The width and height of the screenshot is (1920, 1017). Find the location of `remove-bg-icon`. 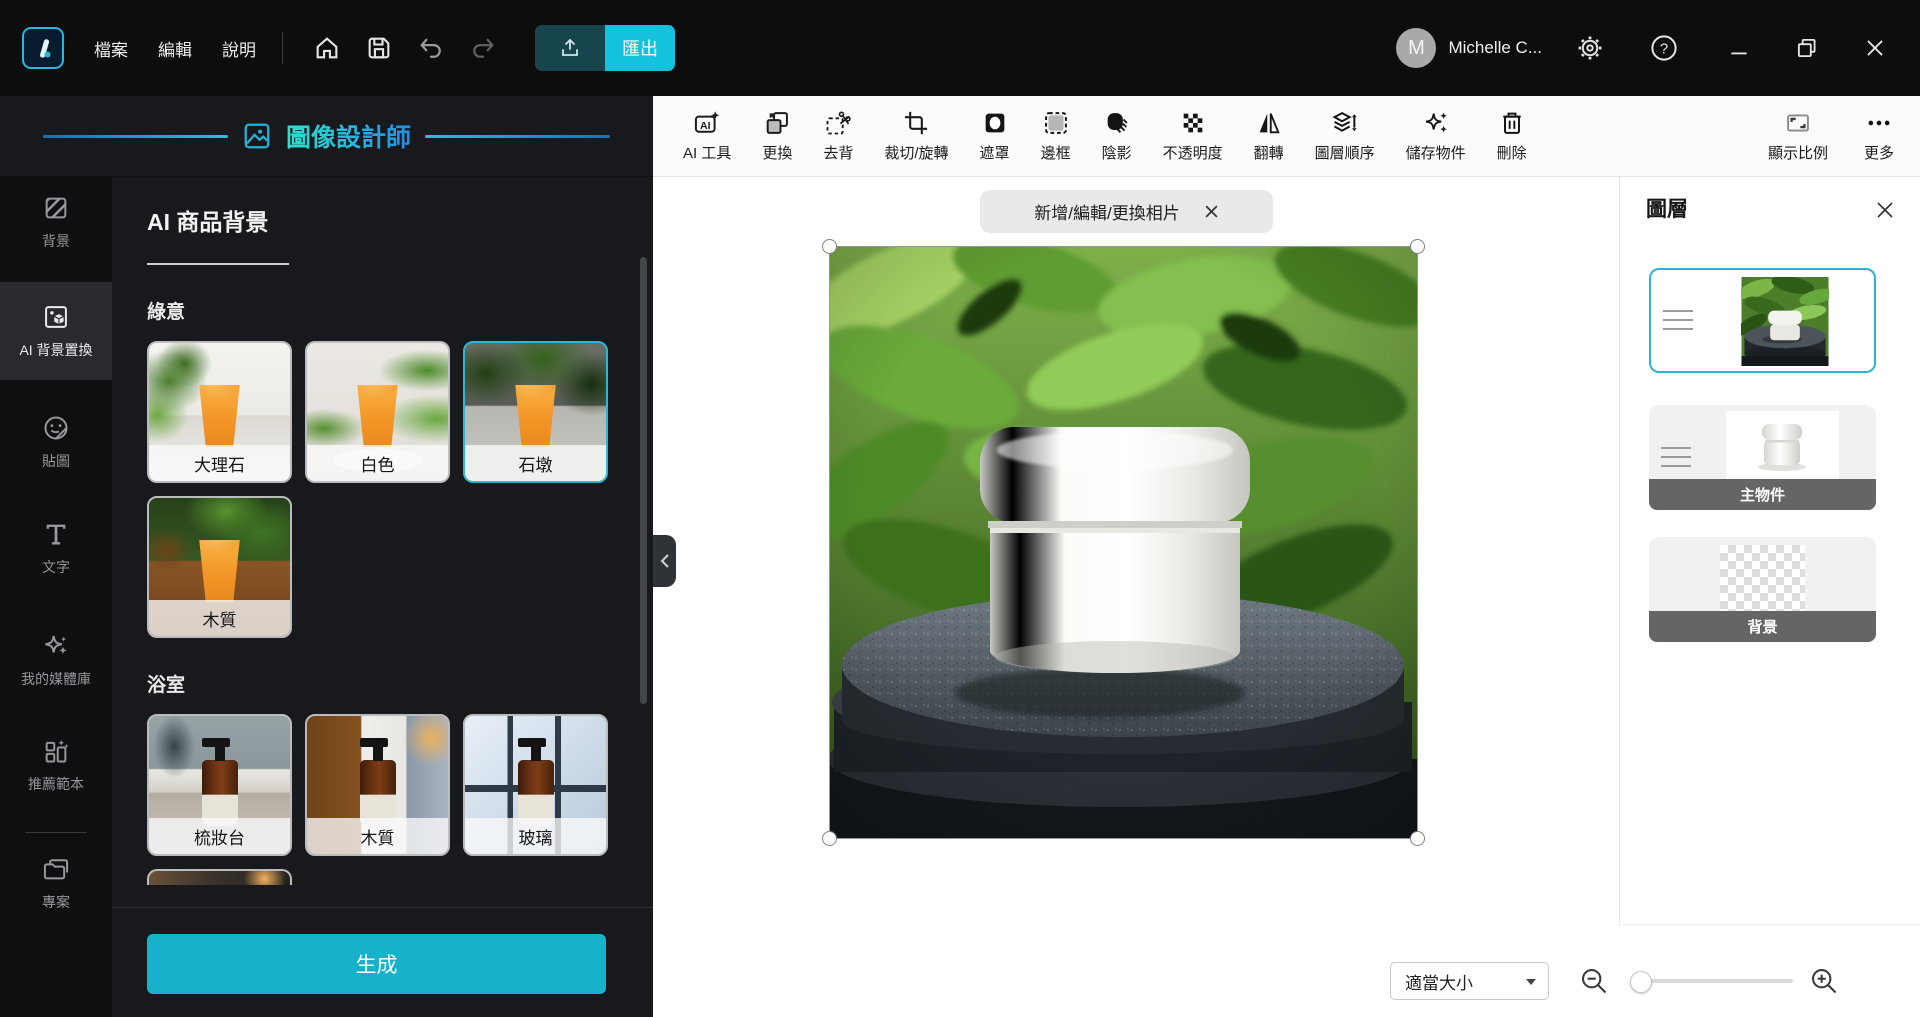

remove-bg-icon is located at coordinates (839, 123).